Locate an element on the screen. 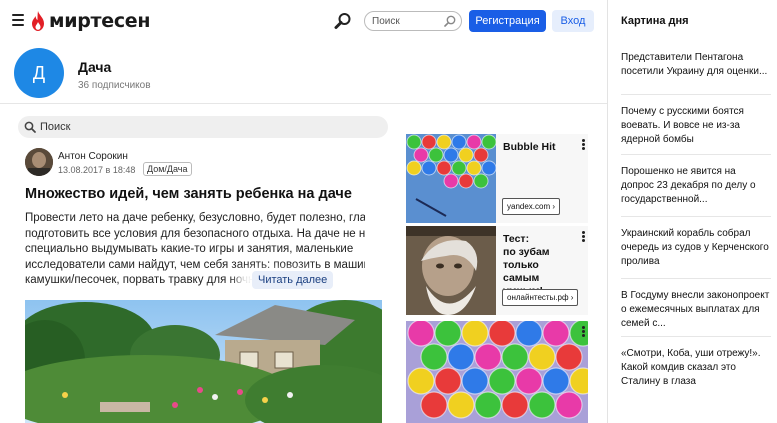 Image resolution: width=777 pixels, height=423 pixels. flame-logo-icon is located at coordinates (38, 21).